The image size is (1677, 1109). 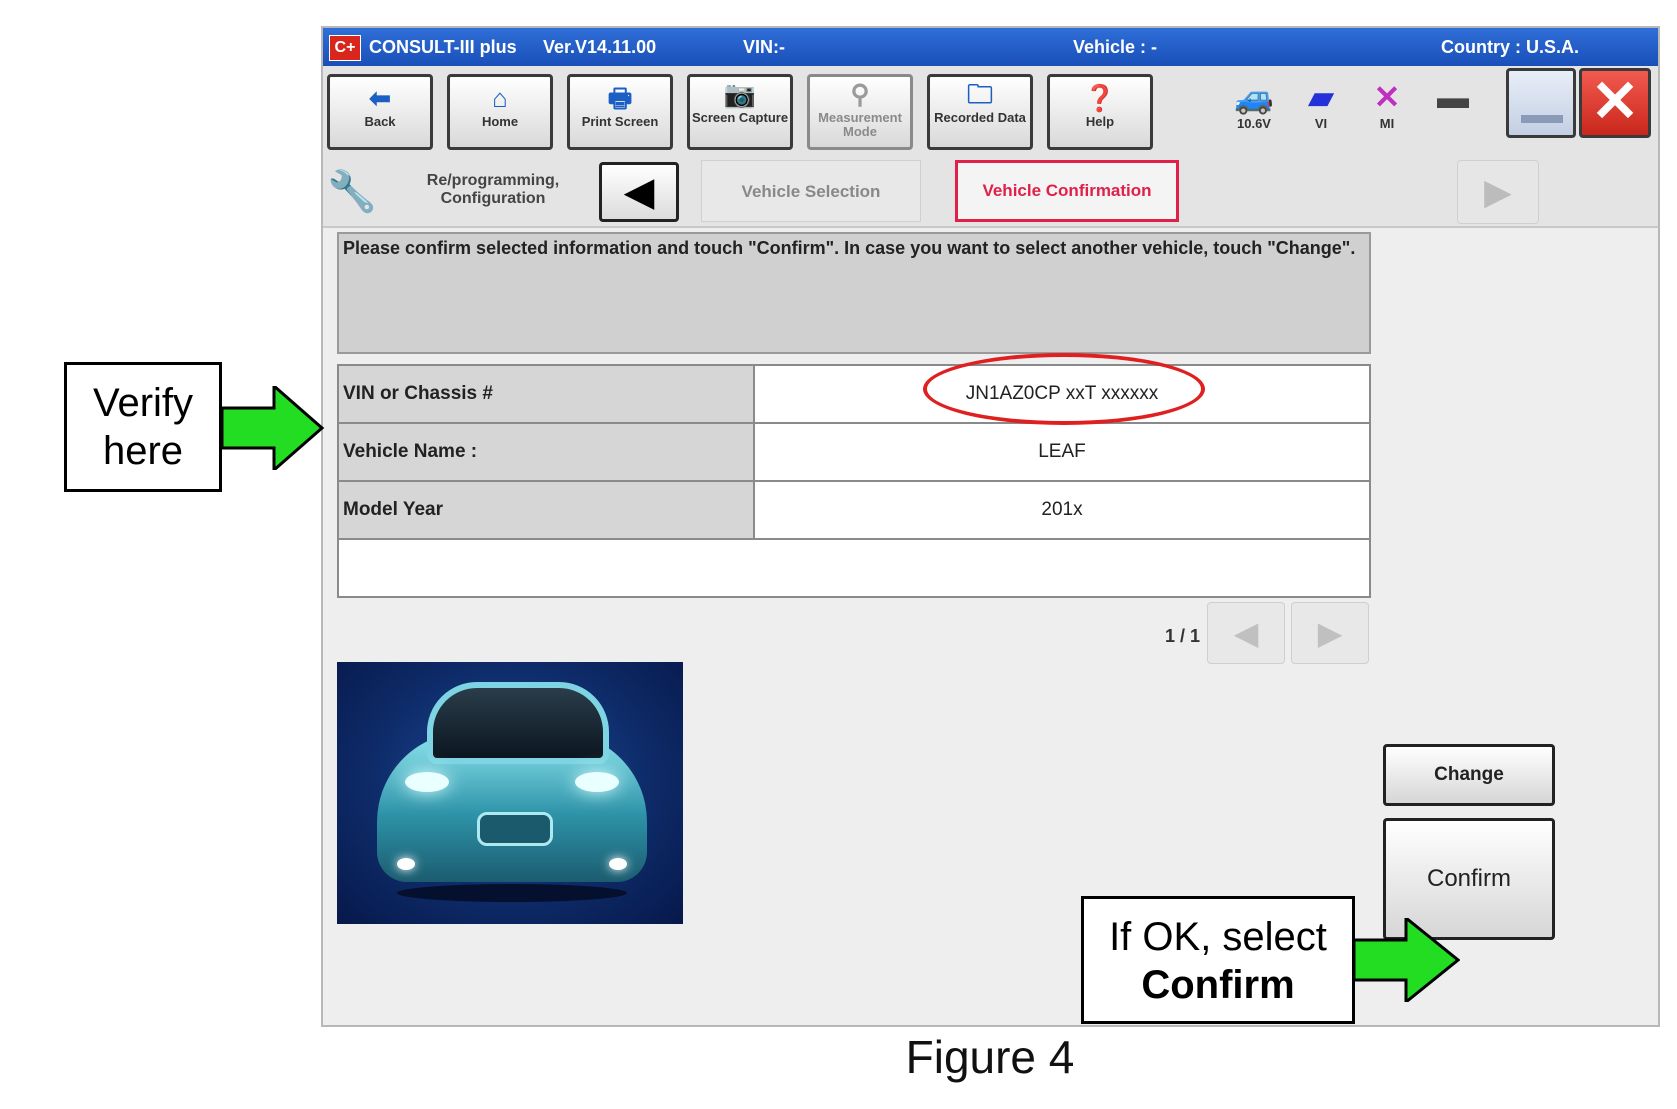 I want to click on car-windshield, so click(x=518, y=723).